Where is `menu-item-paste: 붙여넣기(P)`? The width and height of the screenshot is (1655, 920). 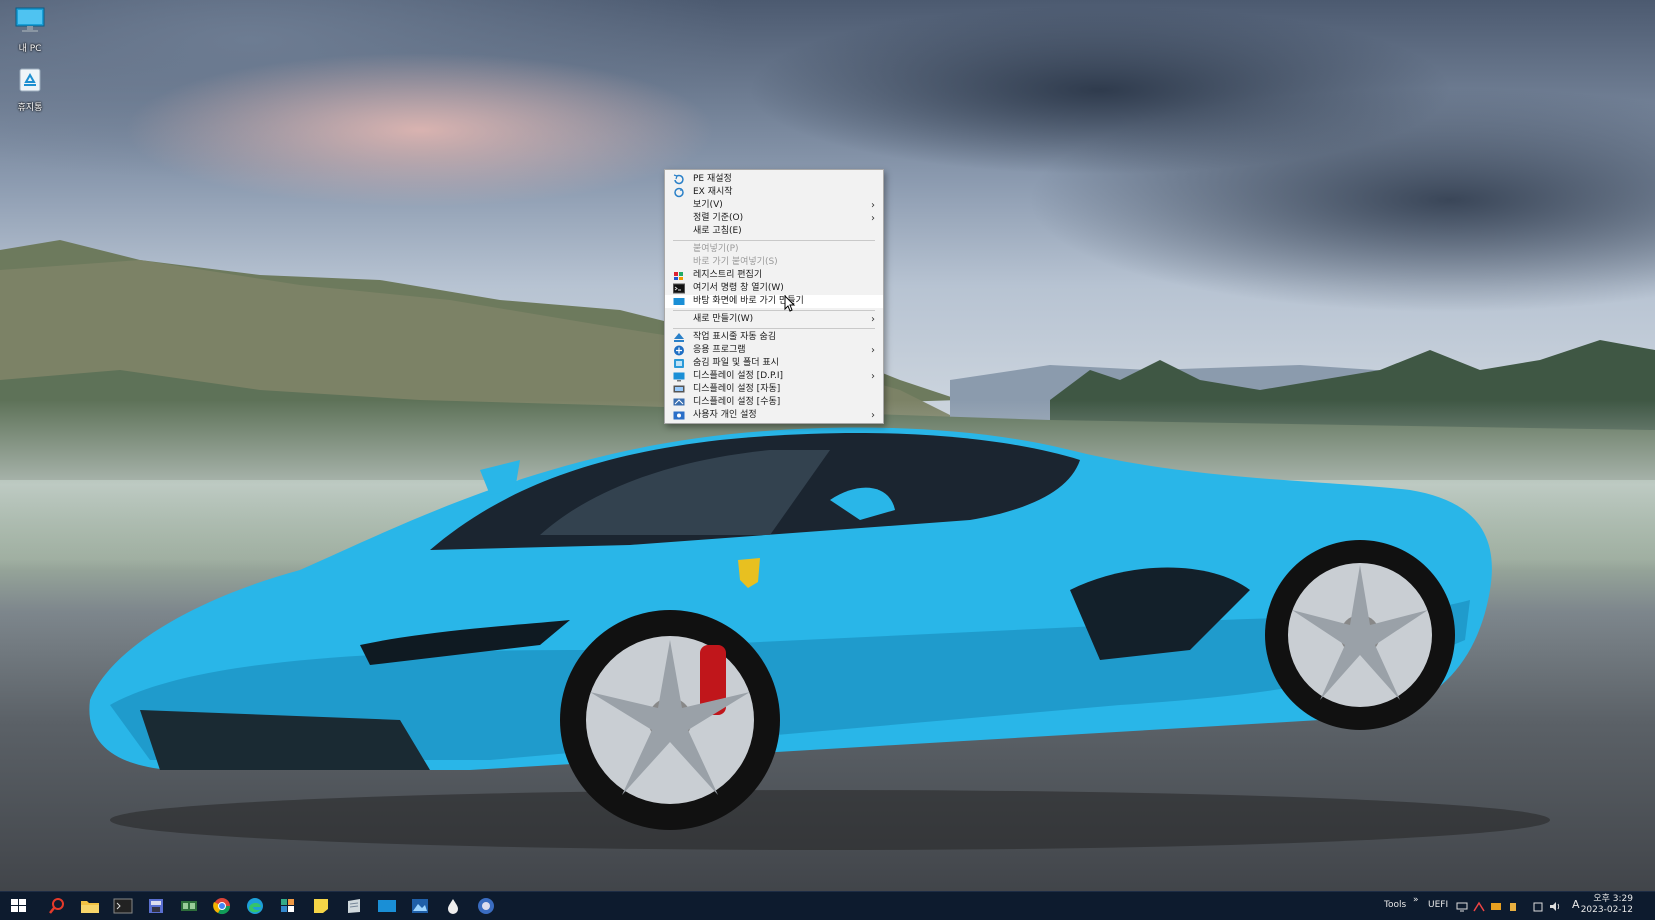 menu-item-paste: 붙여넣기(P) is located at coordinates (774, 249).